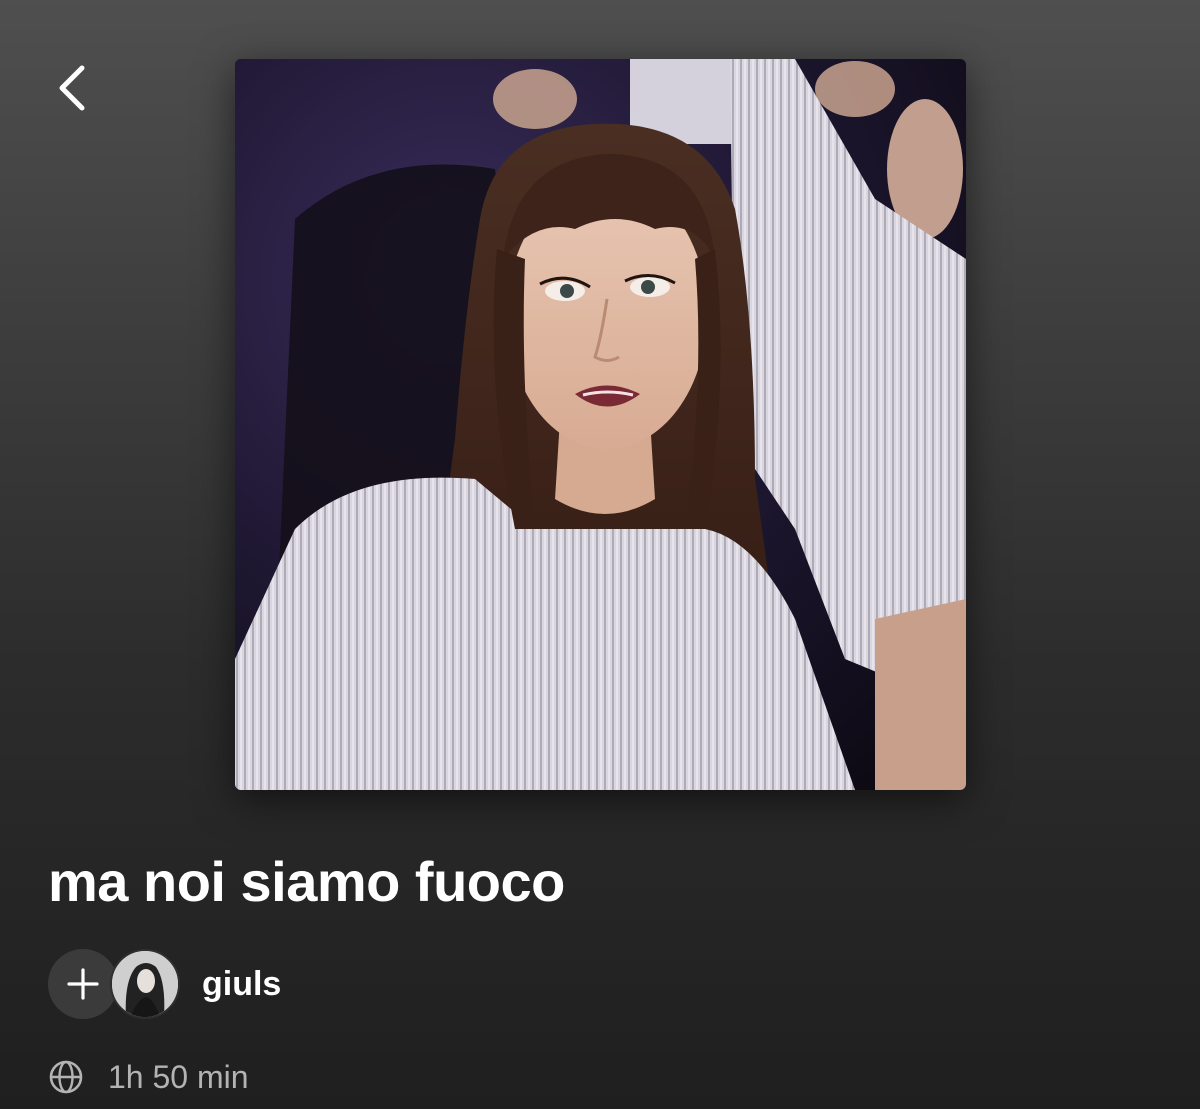  I want to click on playlist-meta: 1h 50 min, so click(148, 1077).